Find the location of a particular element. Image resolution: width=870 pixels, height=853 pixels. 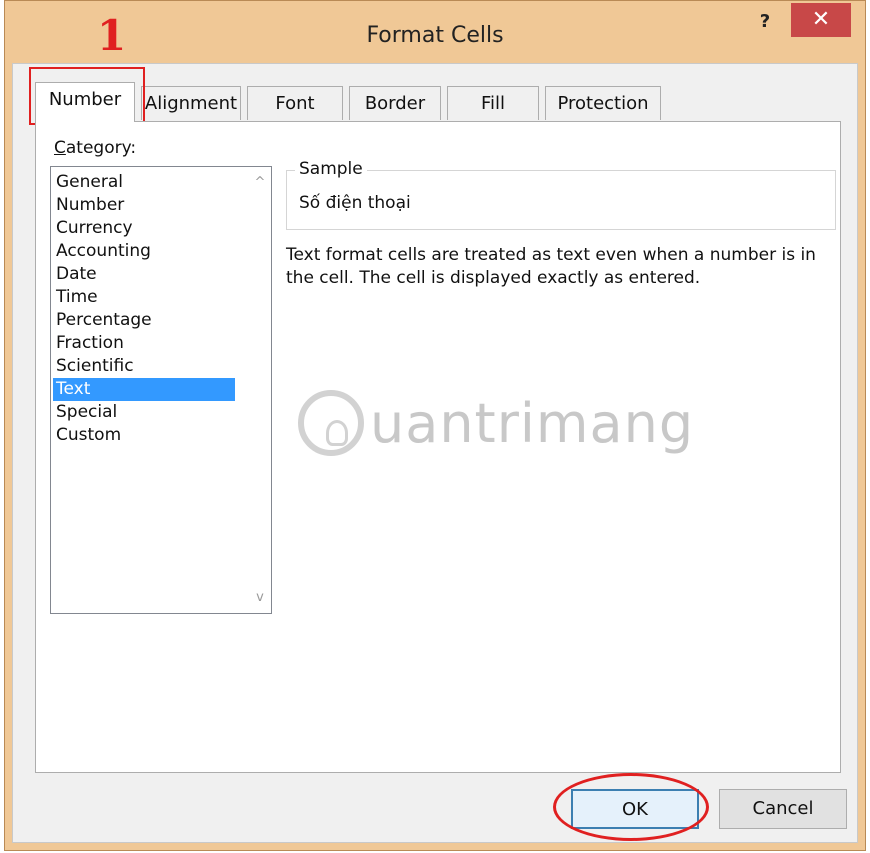

category-label-mnemonic: C is located at coordinates (60, 148).